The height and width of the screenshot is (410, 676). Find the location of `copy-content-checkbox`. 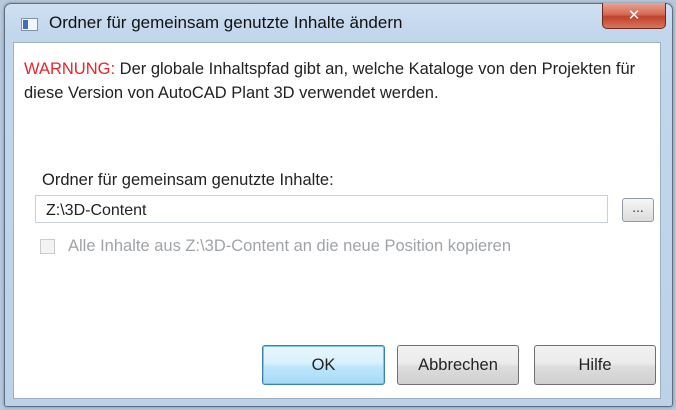

copy-content-checkbox is located at coordinates (47, 246).